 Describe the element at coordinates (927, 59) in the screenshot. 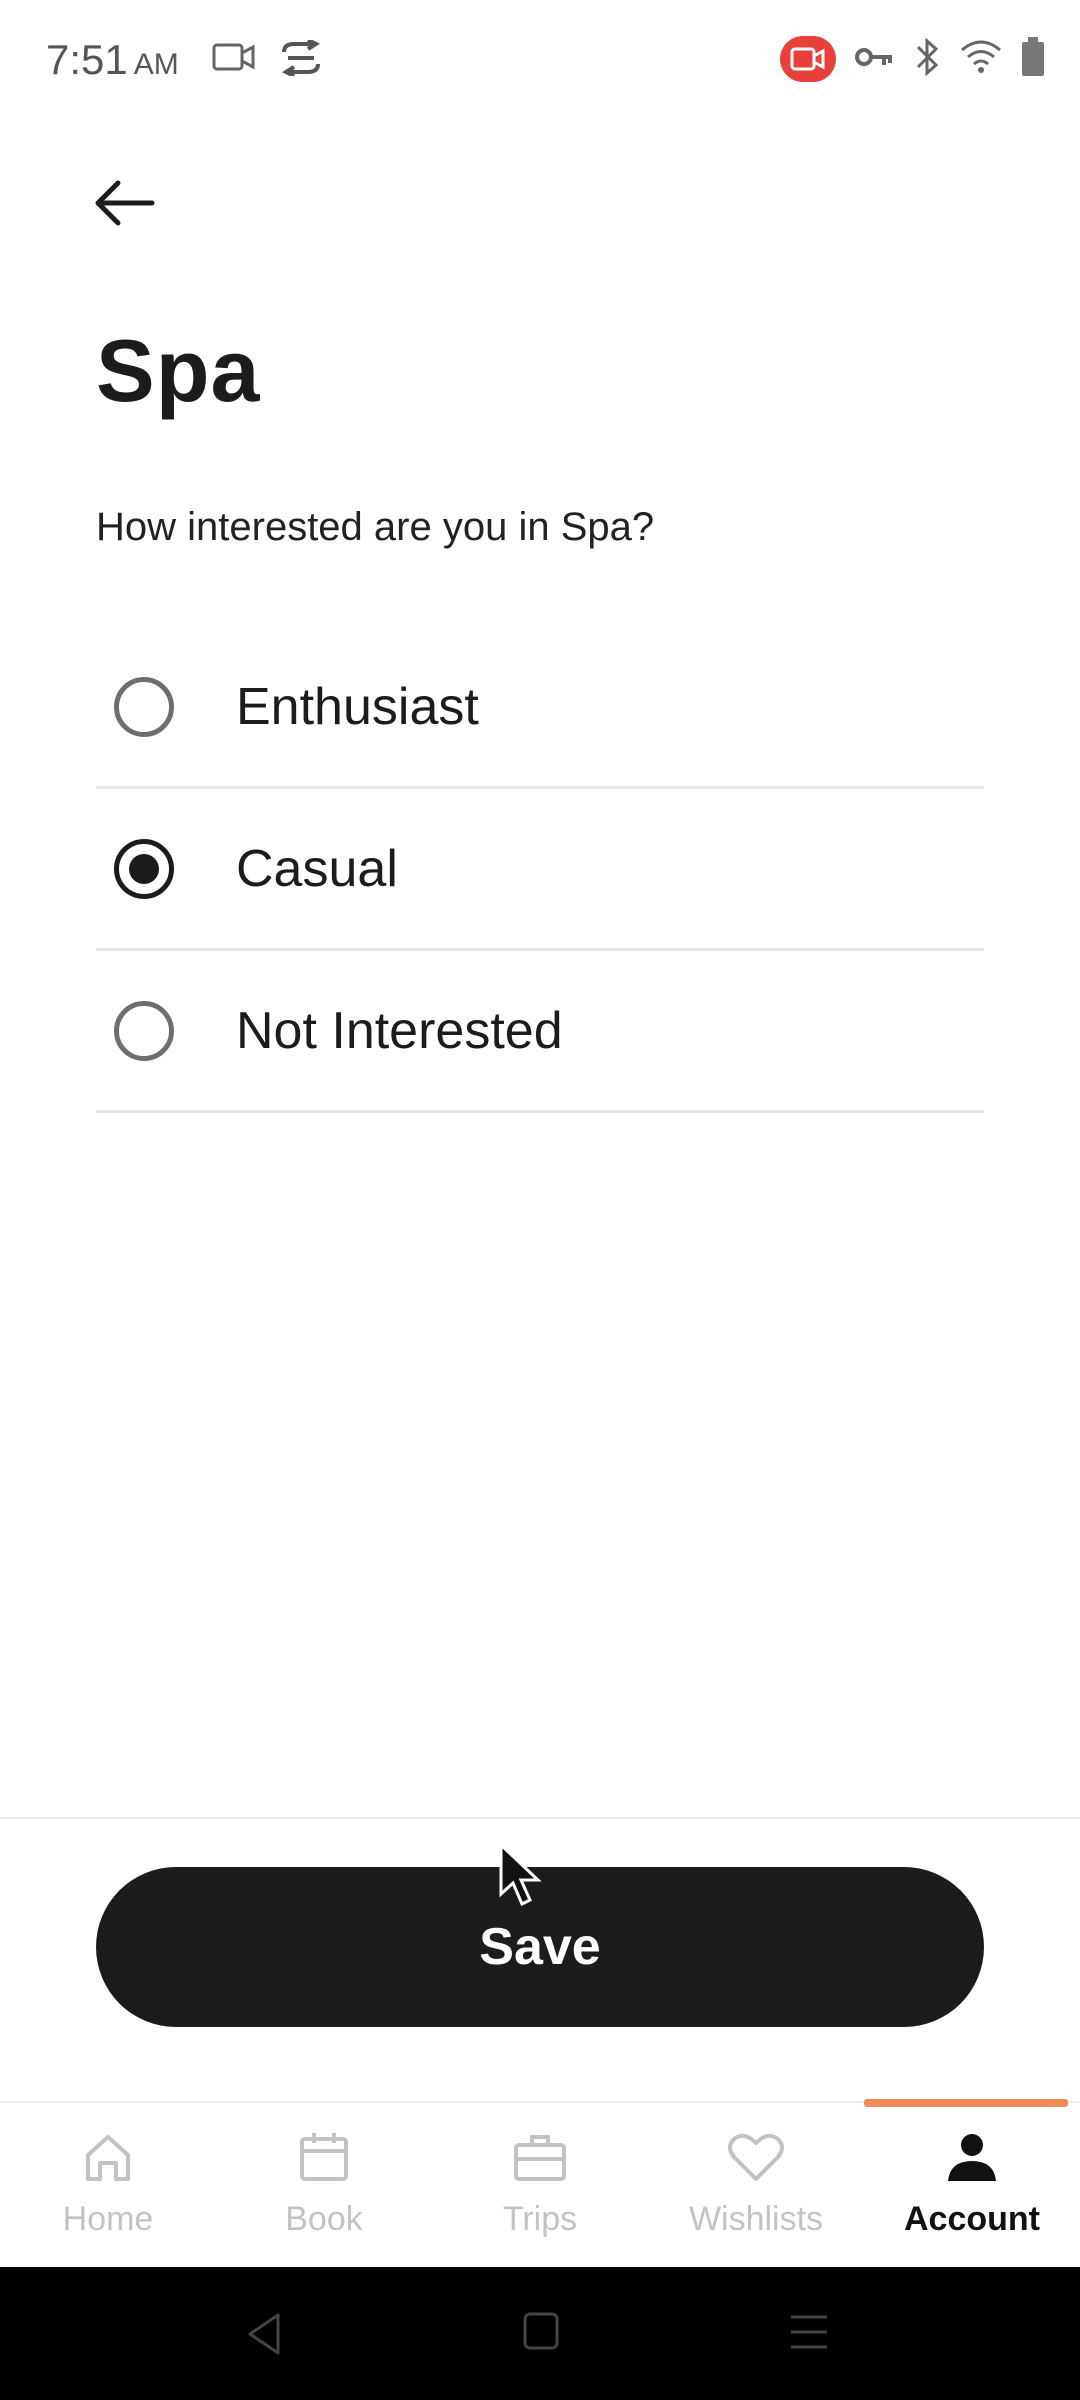

I see `bluetooth-icon` at that location.